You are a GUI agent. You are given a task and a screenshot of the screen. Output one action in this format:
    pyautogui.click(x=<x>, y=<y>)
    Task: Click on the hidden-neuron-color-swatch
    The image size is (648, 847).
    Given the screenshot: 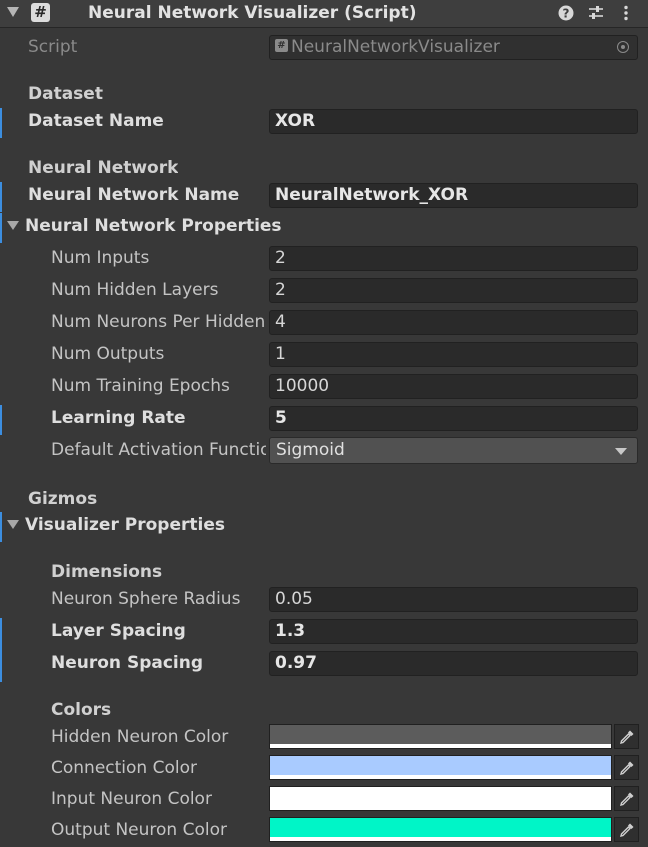 What is the action you would take?
    pyautogui.click(x=440, y=736)
    